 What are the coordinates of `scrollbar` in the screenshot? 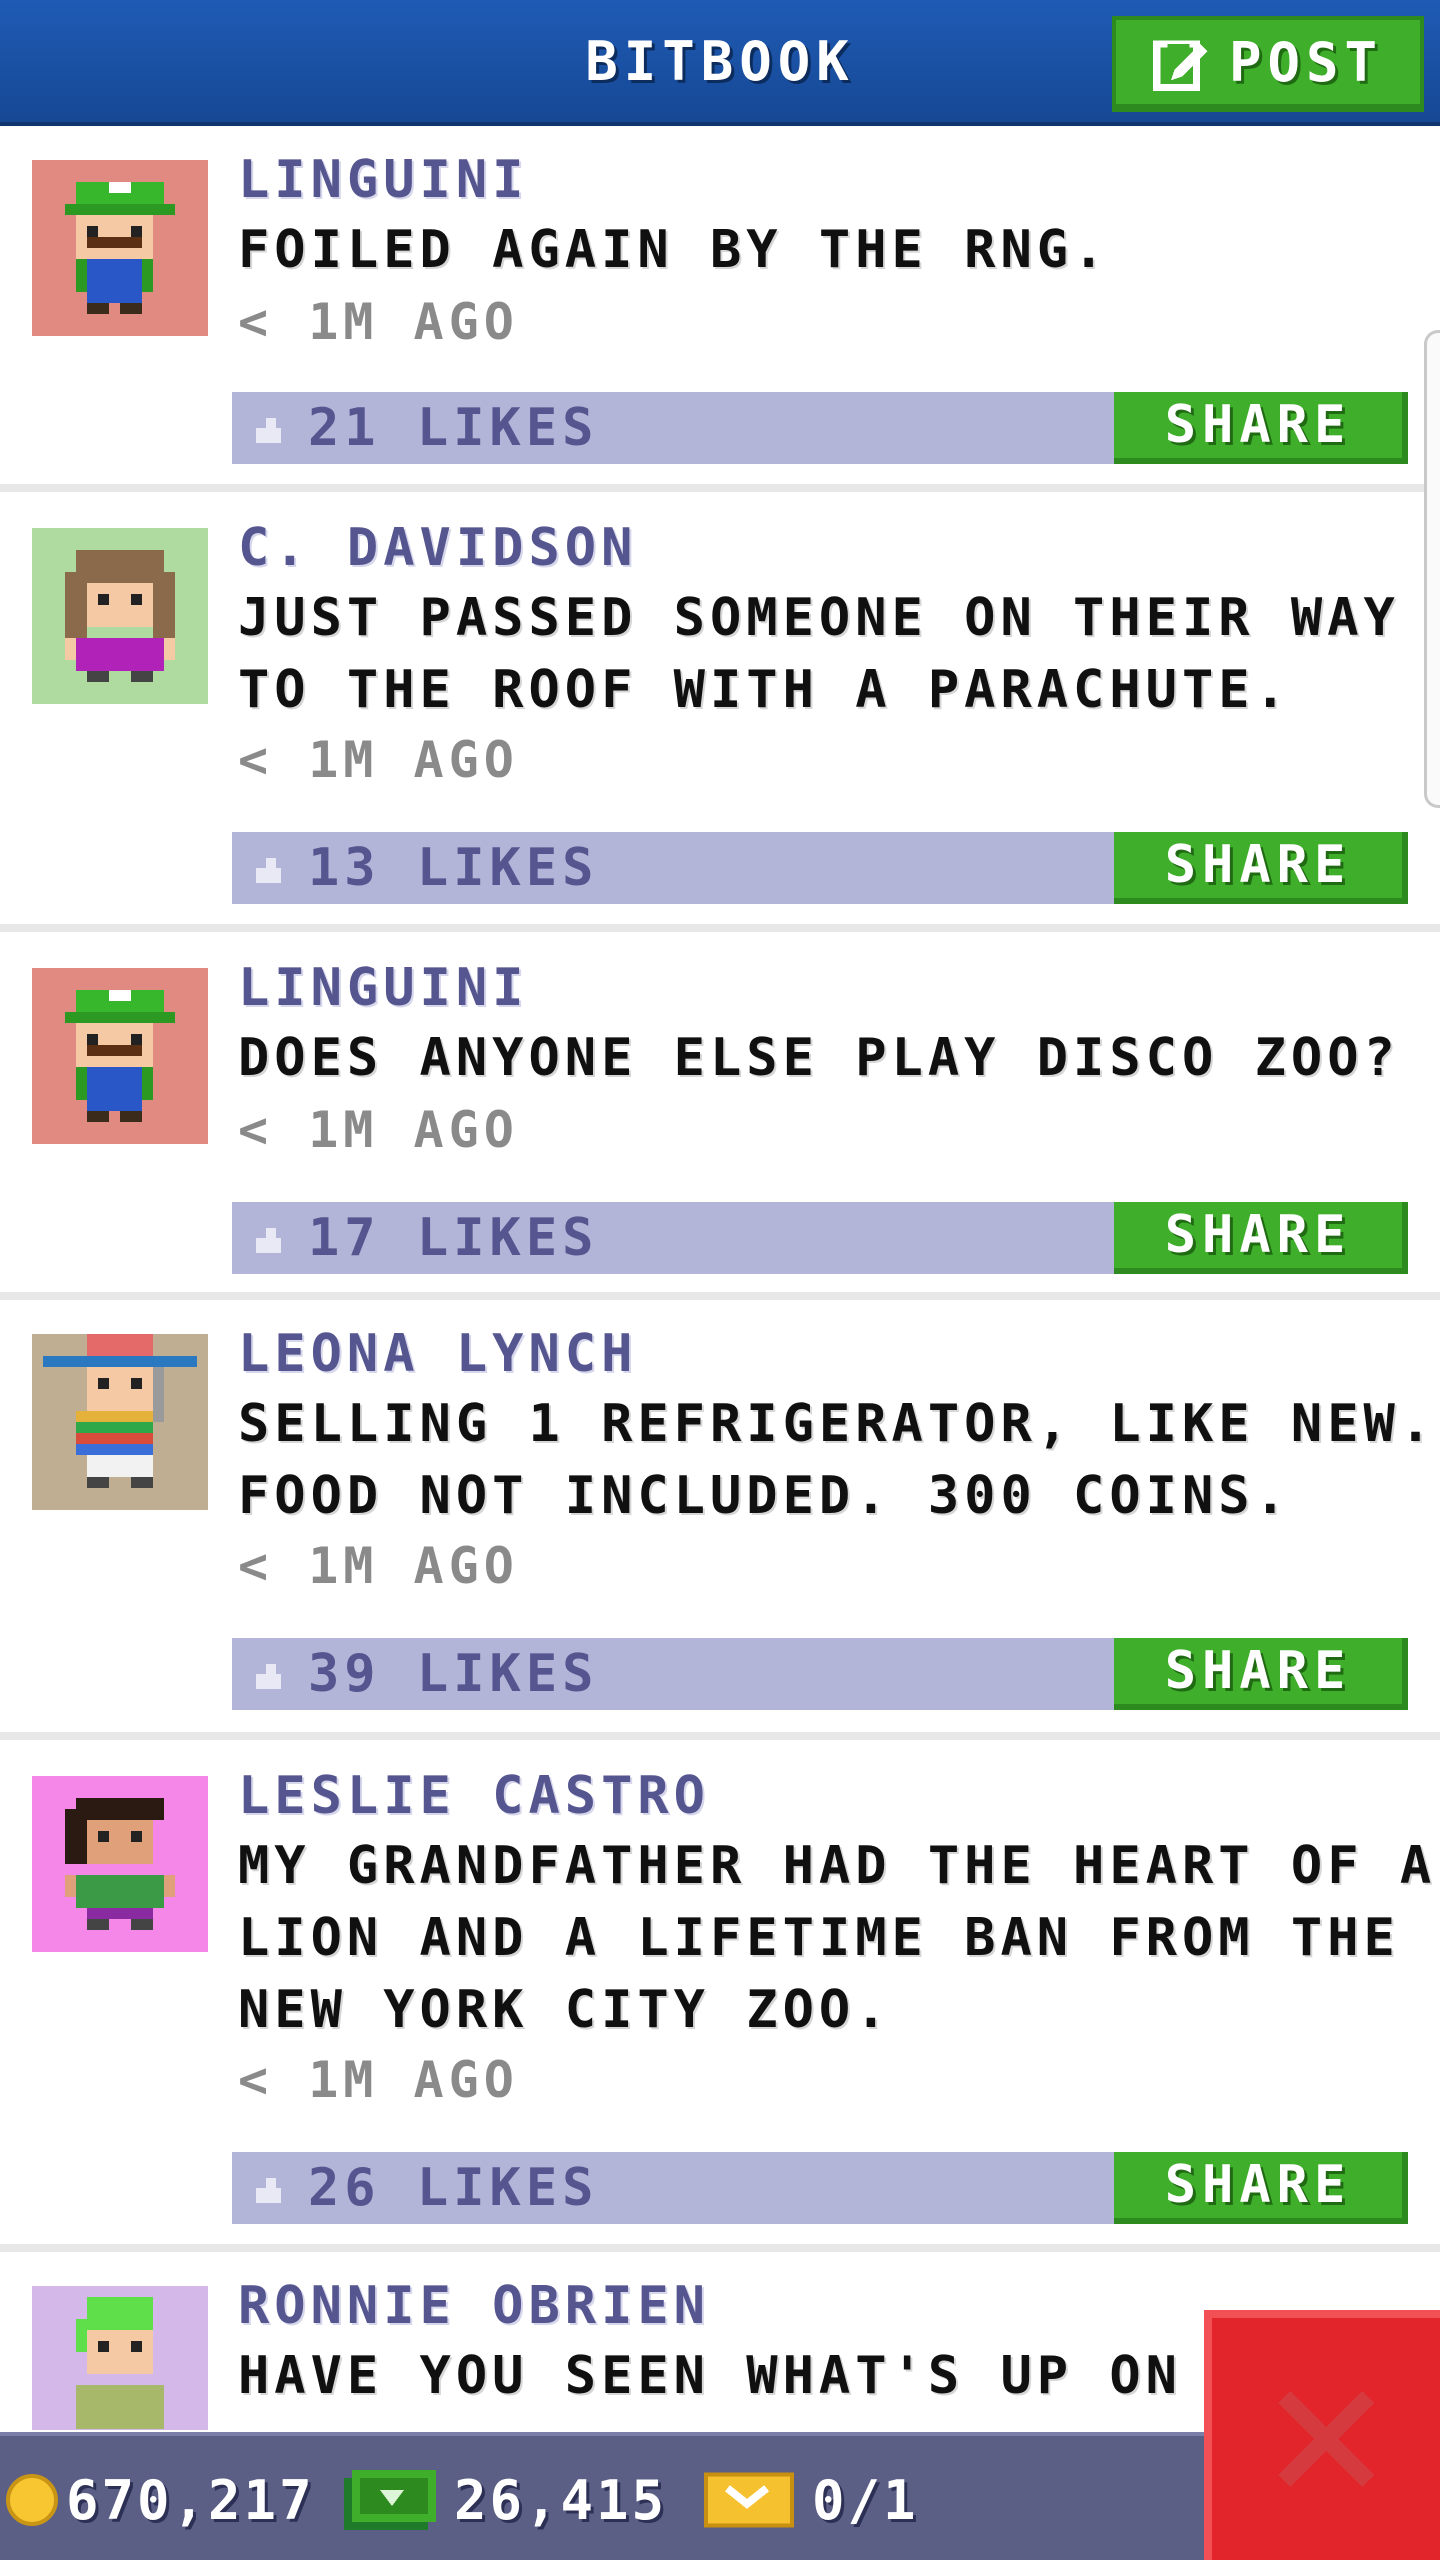 It's located at (1432, 569).